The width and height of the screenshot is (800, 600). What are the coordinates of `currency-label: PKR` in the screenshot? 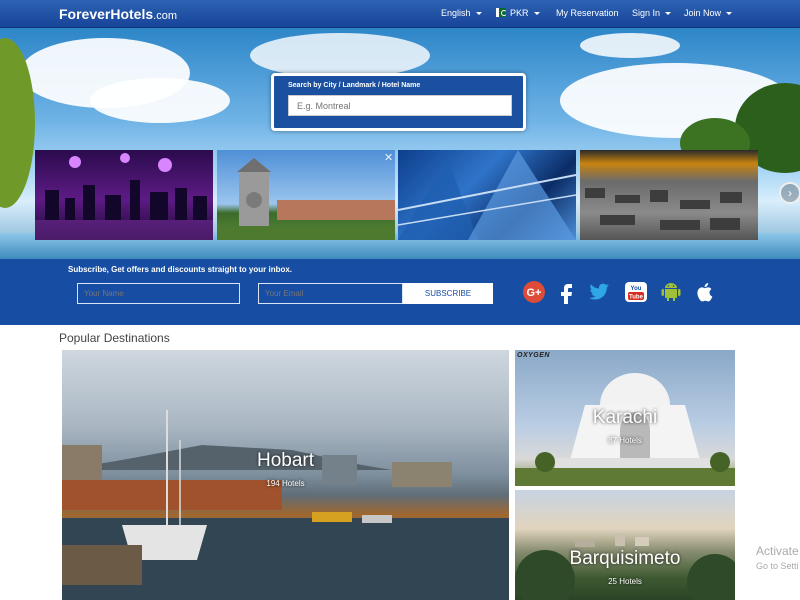 It's located at (519, 13).